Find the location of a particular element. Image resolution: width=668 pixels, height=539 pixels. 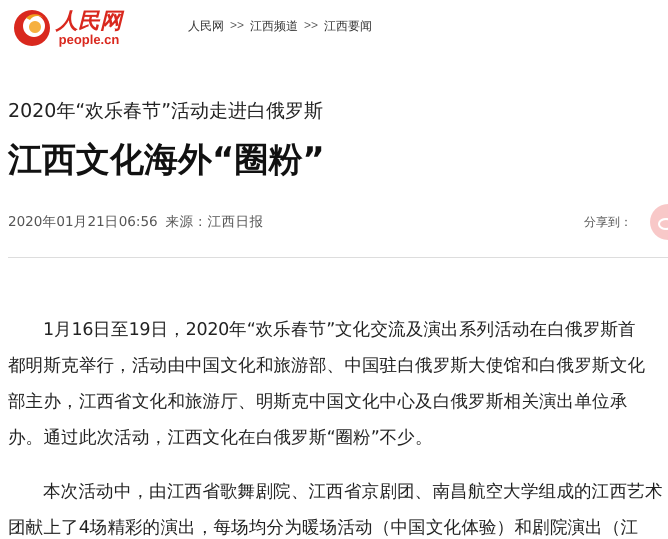

article-paragraph: 本次活动中，由江西省歌舞剧院、江西省京剧团、南昌航空大学组成的江西艺术团献上了4场精彩的演出，每场均分为暖场活动（中国文化体验）和剧院演出（江 is located at coordinates (336, 510).